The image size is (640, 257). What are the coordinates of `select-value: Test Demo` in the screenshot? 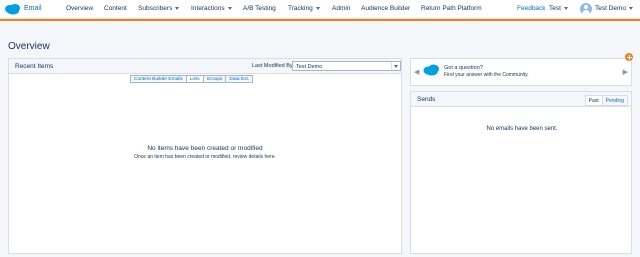 It's located at (309, 66).